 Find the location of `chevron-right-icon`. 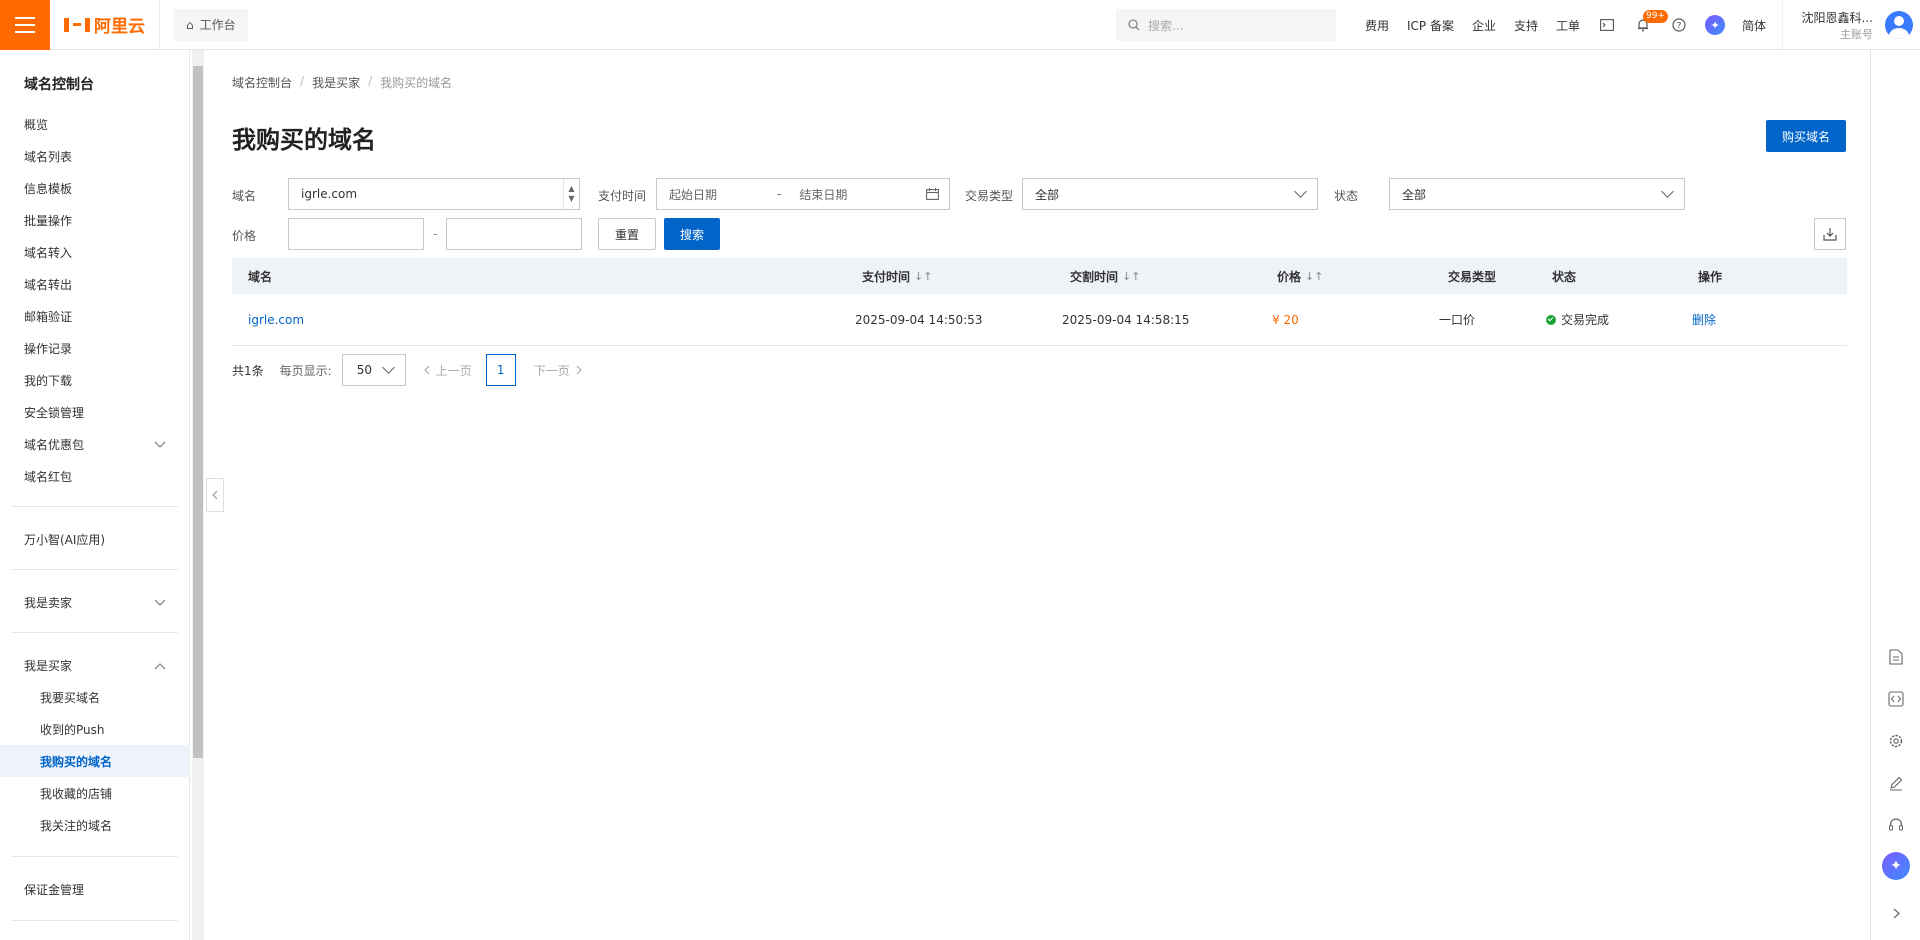

chevron-right-icon is located at coordinates (1896, 913).